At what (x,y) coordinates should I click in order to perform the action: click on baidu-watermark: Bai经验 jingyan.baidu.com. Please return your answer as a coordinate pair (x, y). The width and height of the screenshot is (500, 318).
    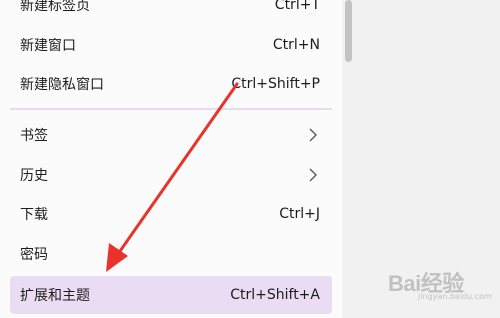
    Looking at the image, I should click on (439, 282).